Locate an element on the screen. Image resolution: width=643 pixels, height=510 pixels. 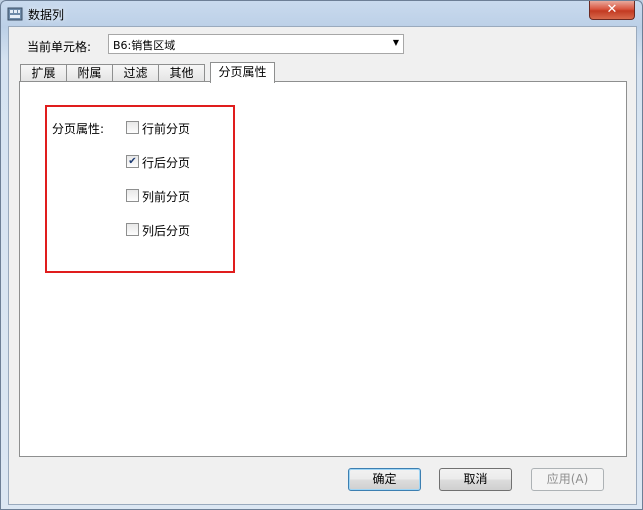
current-cell-label: 当前单元格: is located at coordinates (59, 47).